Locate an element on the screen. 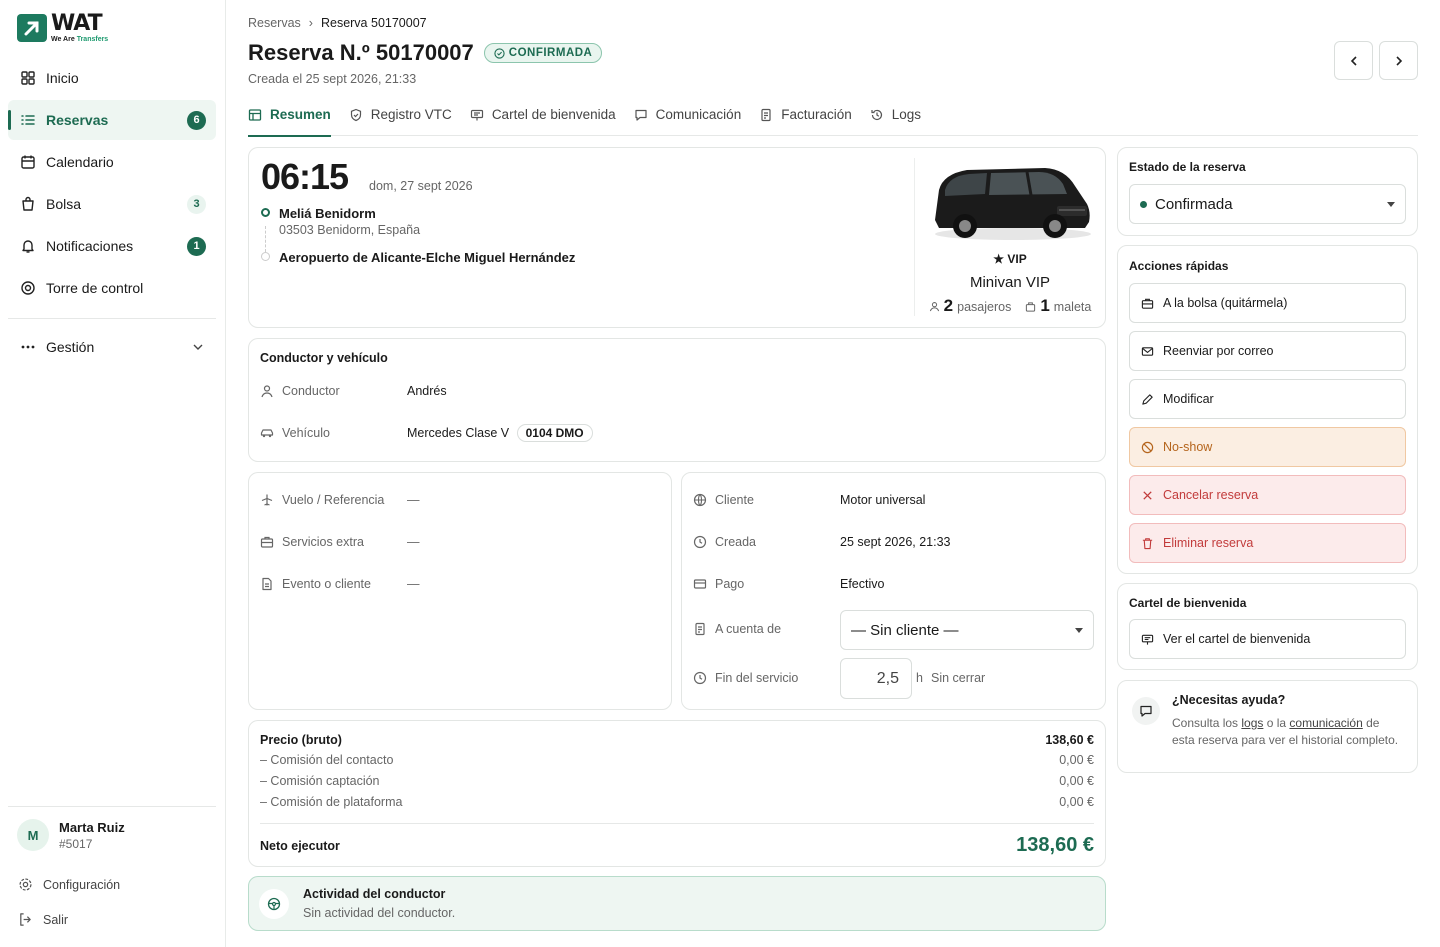 The width and height of the screenshot is (1440, 947). trash-icon is located at coordinates (1147, 543).